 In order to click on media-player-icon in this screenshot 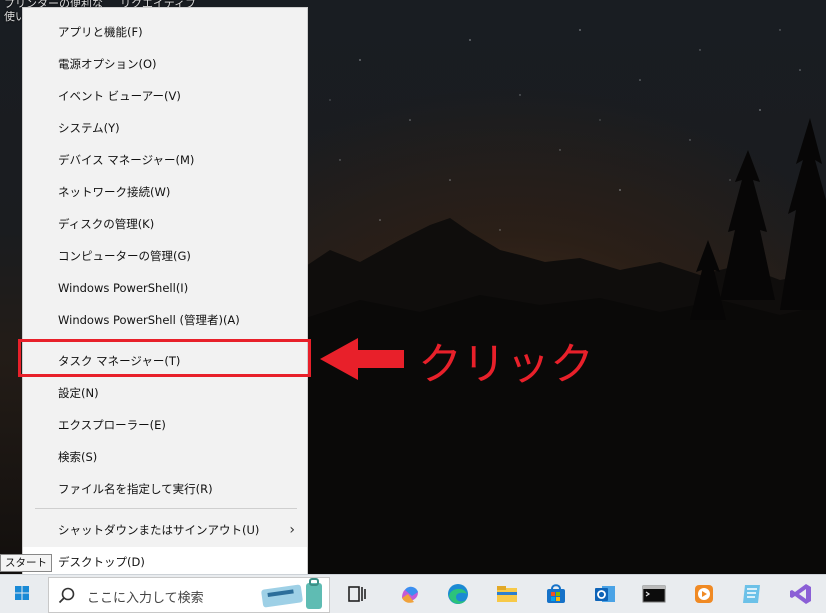, I will do `click(704, 594)`.